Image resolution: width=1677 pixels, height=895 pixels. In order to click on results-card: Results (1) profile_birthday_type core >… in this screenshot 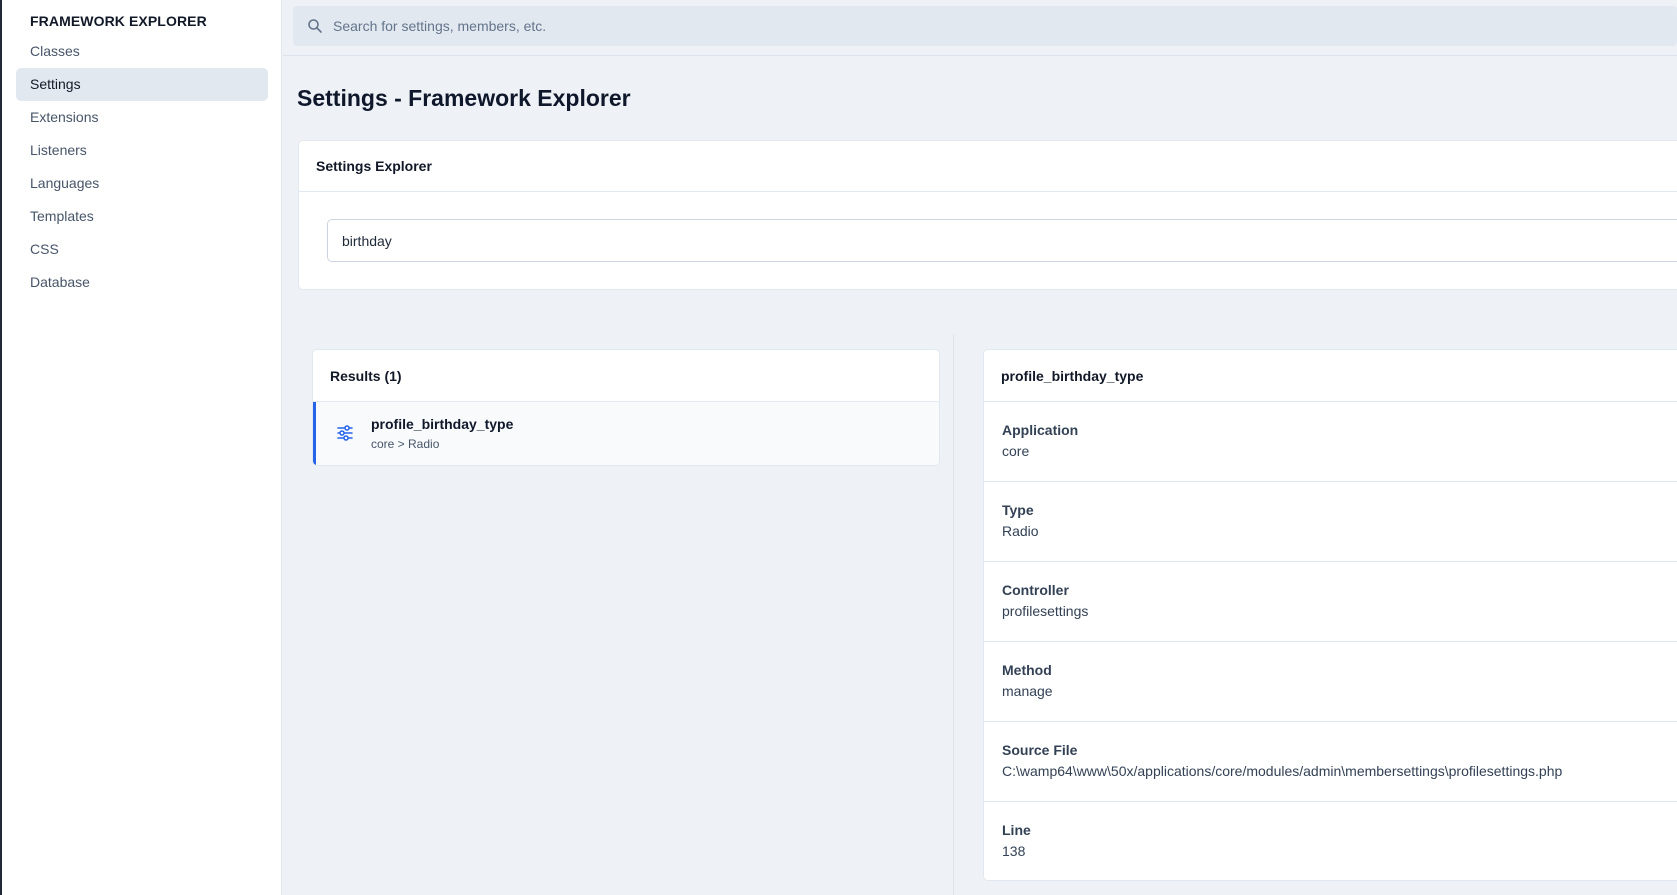, I will do `click(626, 407)`.